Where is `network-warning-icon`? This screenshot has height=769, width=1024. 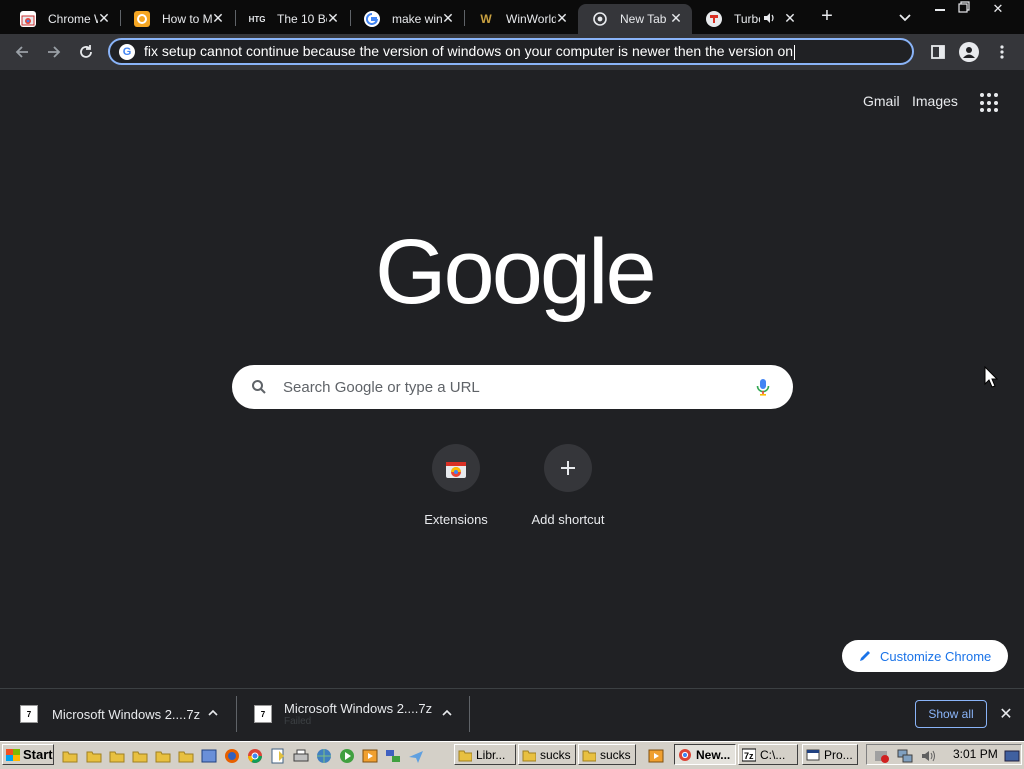 network-warning-icon is located at coordinates (882, 756).